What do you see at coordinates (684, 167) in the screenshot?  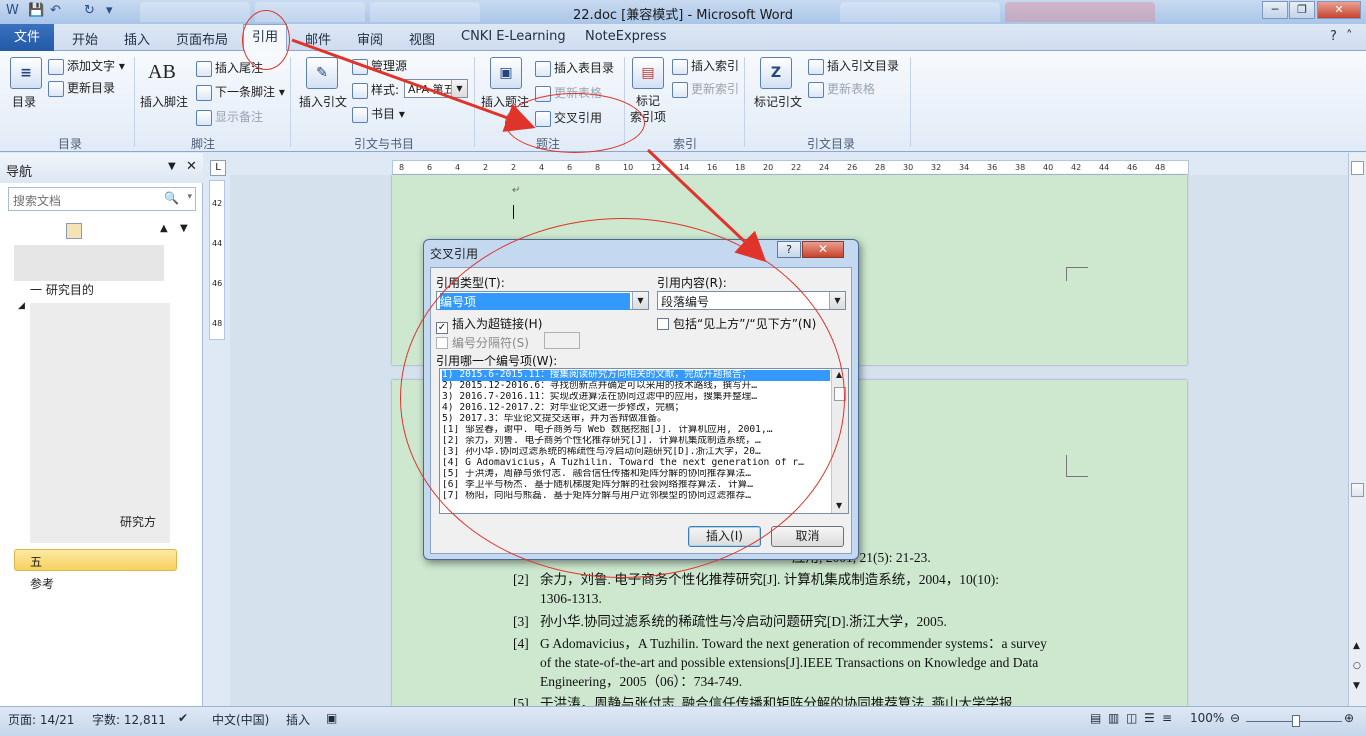 I see `ruler-tick-label: 14` at bounding box center [684, 167].